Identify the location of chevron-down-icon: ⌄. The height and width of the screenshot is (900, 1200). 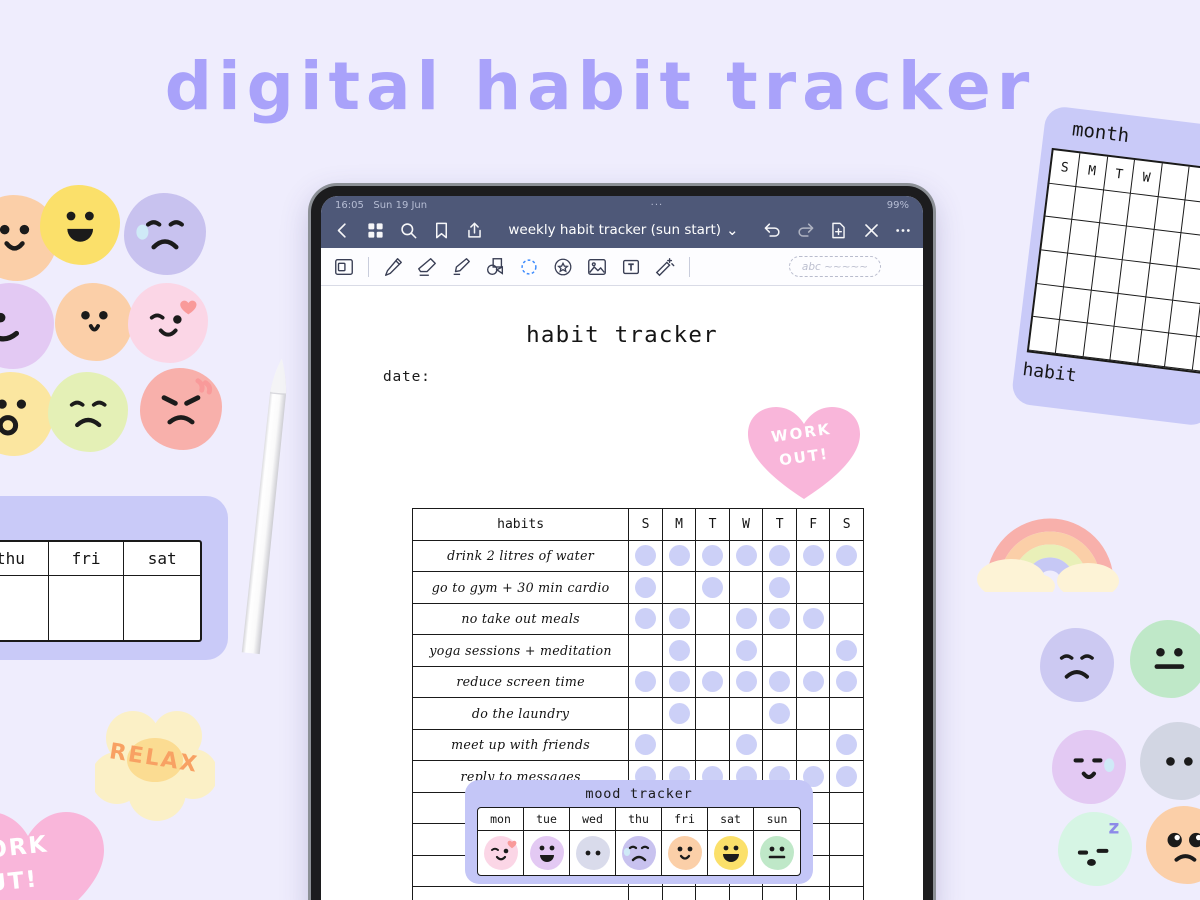
(732, 230).